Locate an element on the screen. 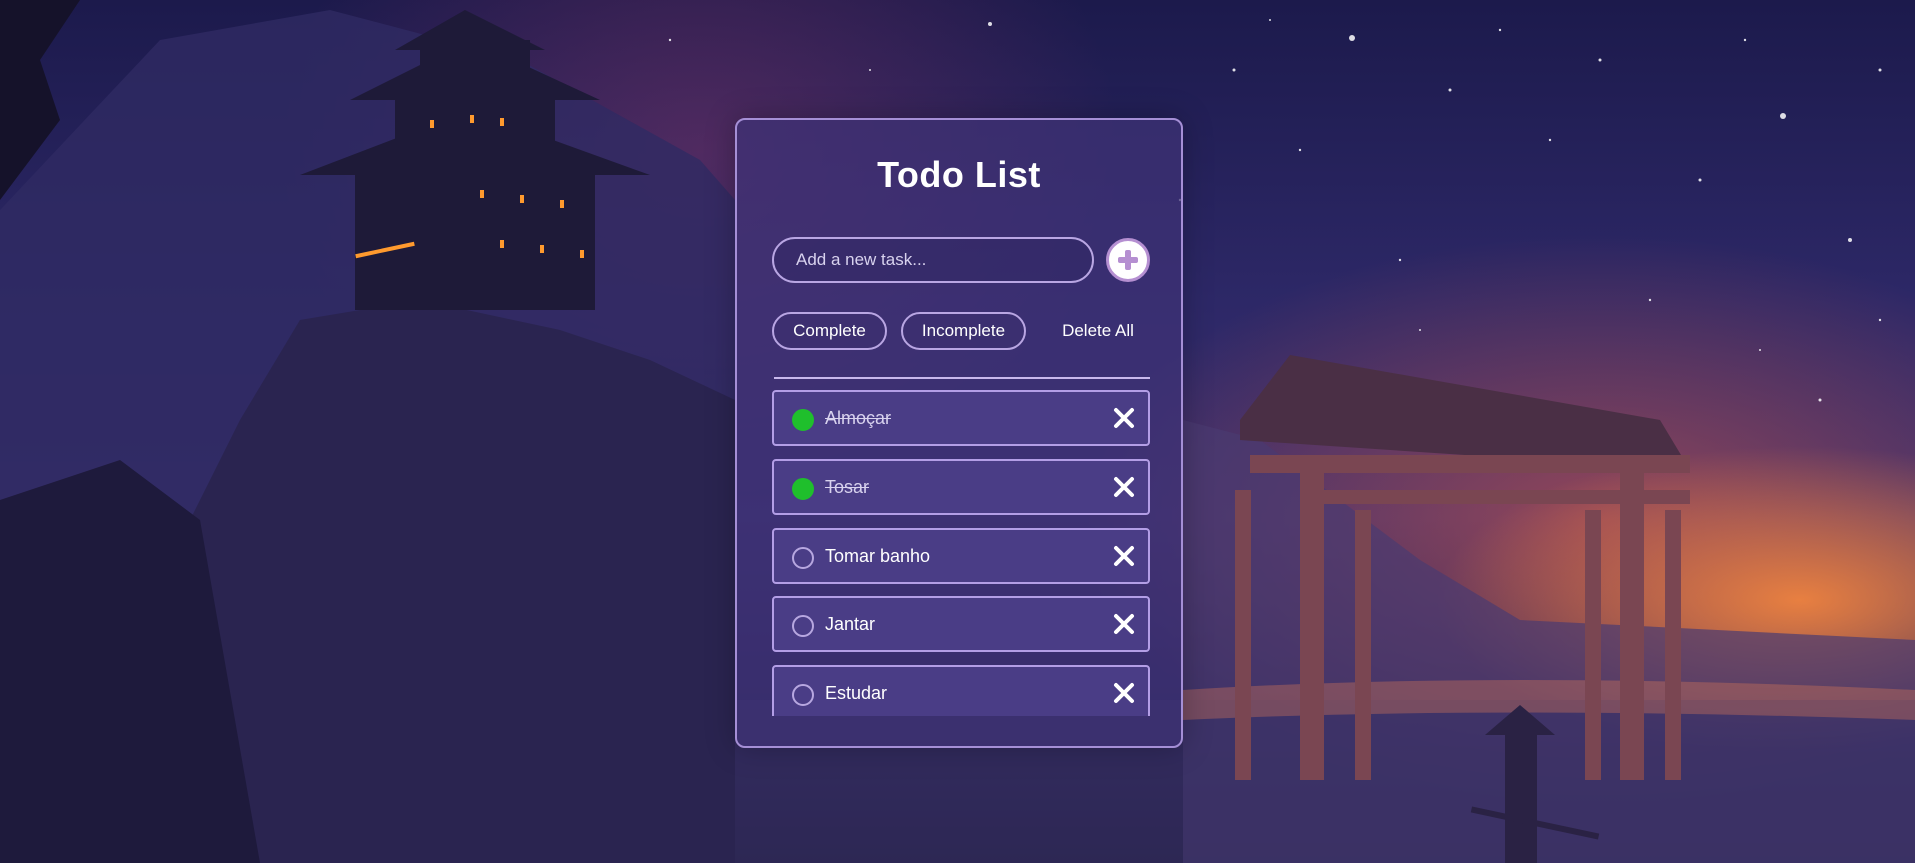 The height and width of the screenshot is (863, 1915). task-item: Tosar is located at coordinates (961, 487).